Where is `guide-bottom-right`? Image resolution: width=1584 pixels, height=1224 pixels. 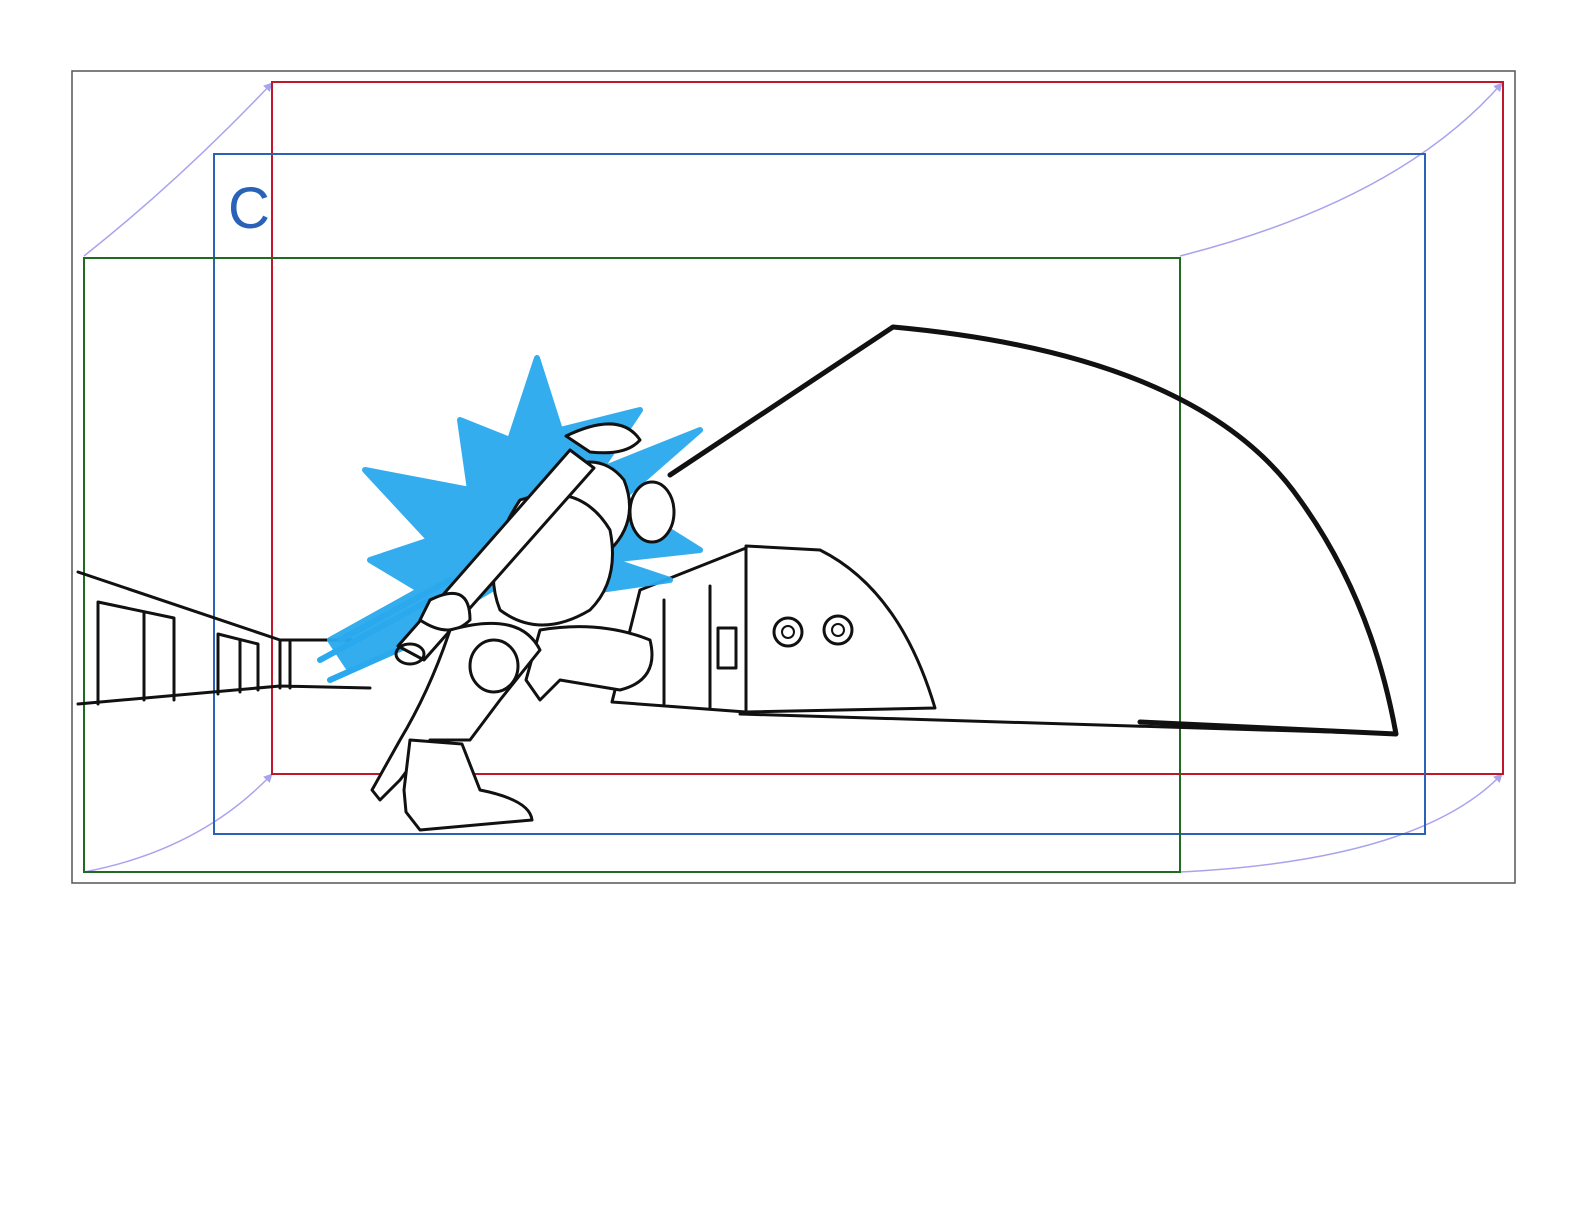 guide-bottom-right is located at coordinates (1341, 823).